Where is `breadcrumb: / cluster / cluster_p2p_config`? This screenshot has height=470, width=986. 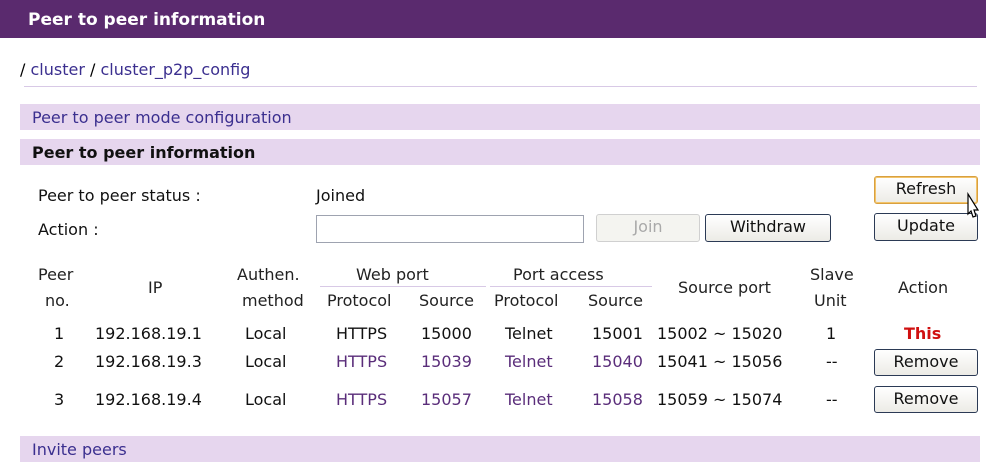 breadcrumb: / cluster / cluster_p2p_config is located at coordinates (135, 69).